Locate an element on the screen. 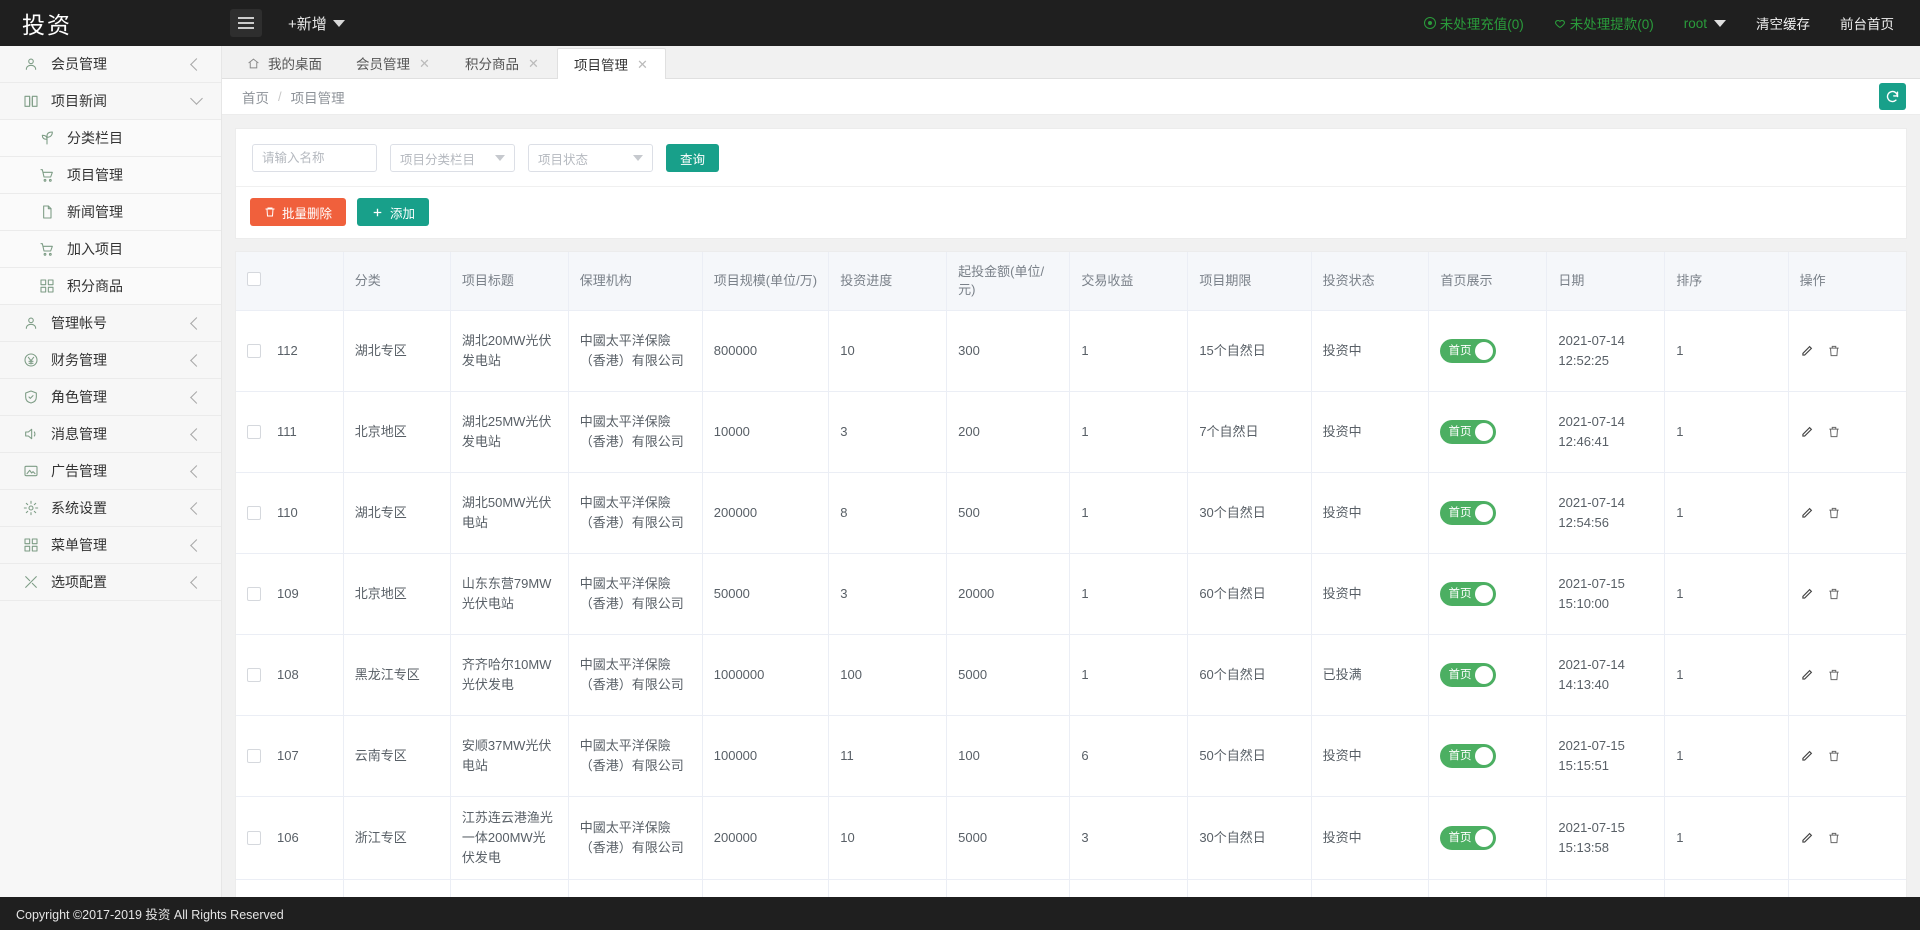 The height and width of the screenshot is (930, 1920). query-button: 查询 is located at coordinates (693, 158).